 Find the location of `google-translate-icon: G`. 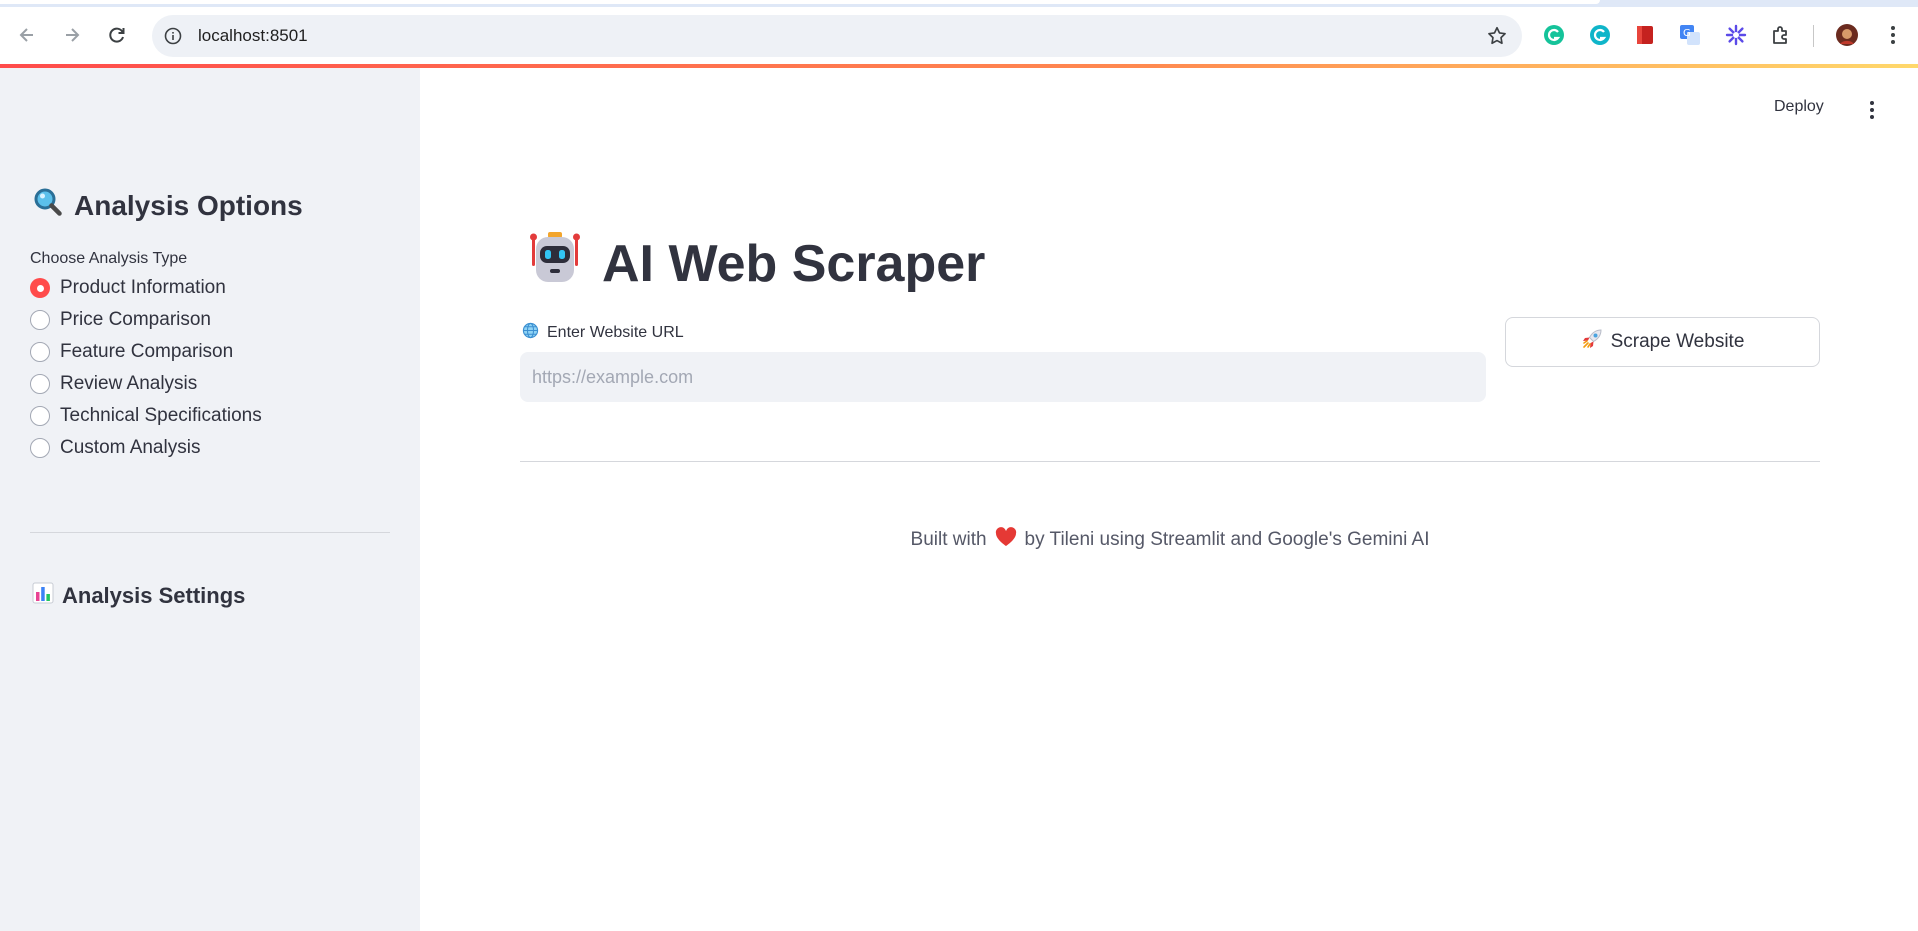

google-translate-icon: G is located at coordinates (1690, 35).